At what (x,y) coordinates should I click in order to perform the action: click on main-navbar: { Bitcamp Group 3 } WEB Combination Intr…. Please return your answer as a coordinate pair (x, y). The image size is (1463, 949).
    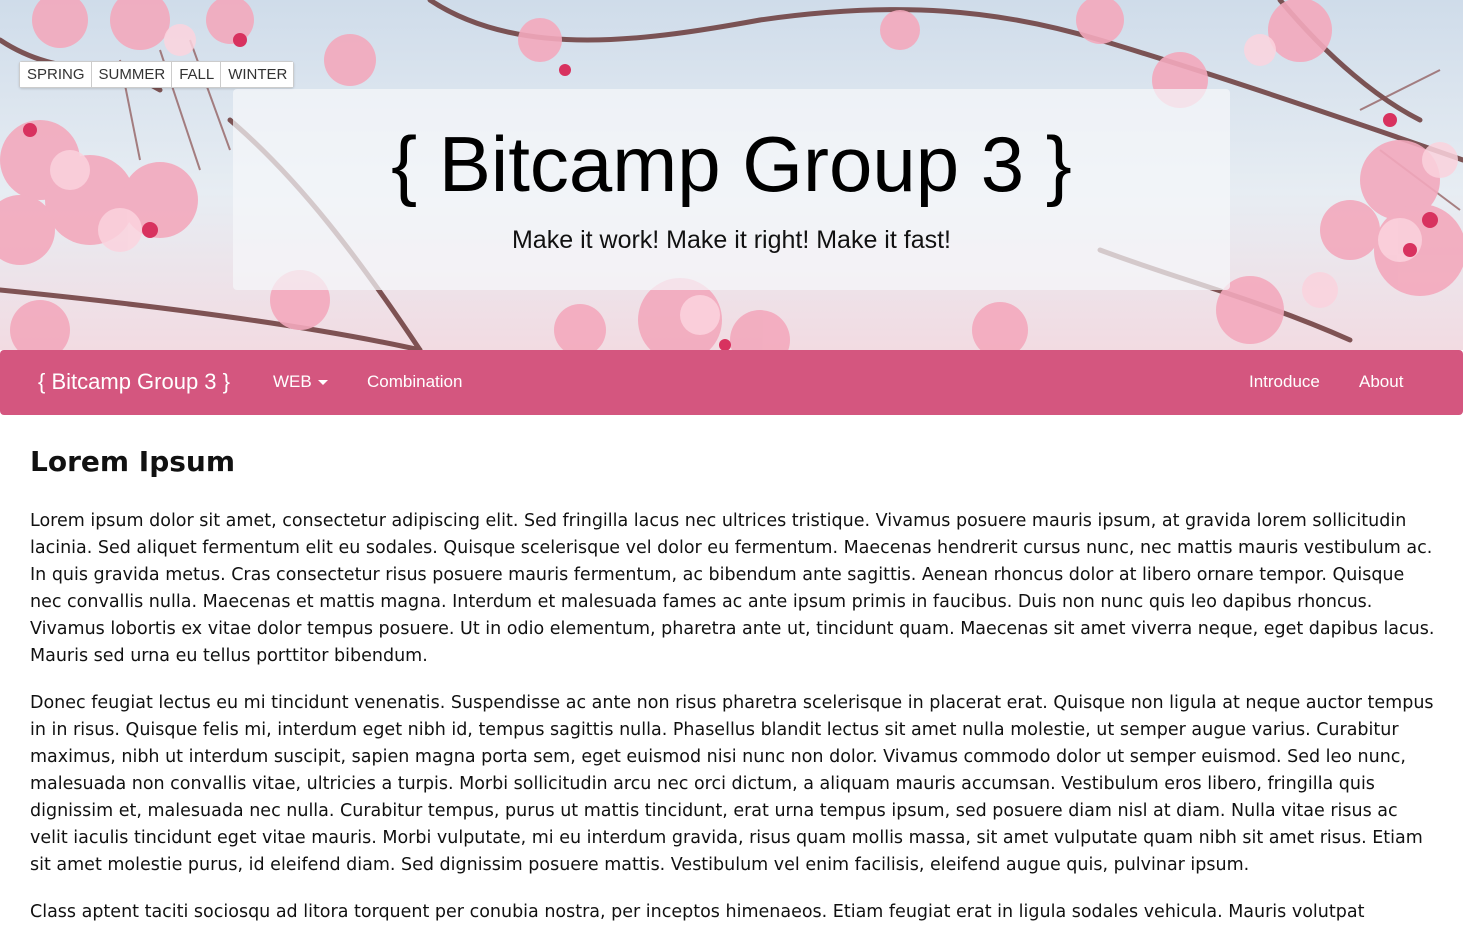
    Looking at the image, I should click on (731, 382).